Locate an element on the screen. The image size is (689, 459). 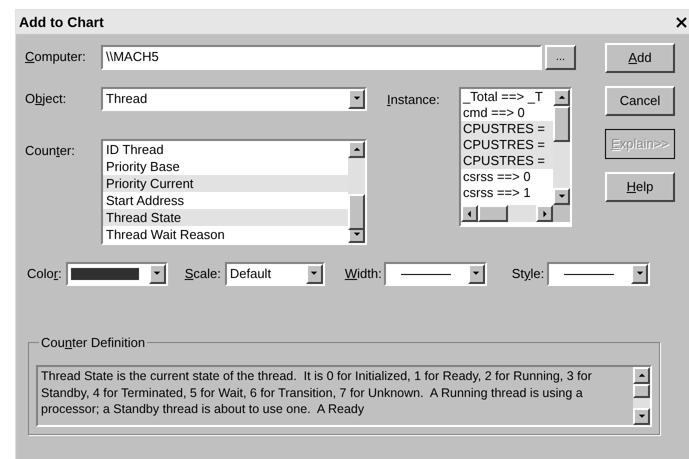
option-label: Width: is located at coordinates (363, 274).